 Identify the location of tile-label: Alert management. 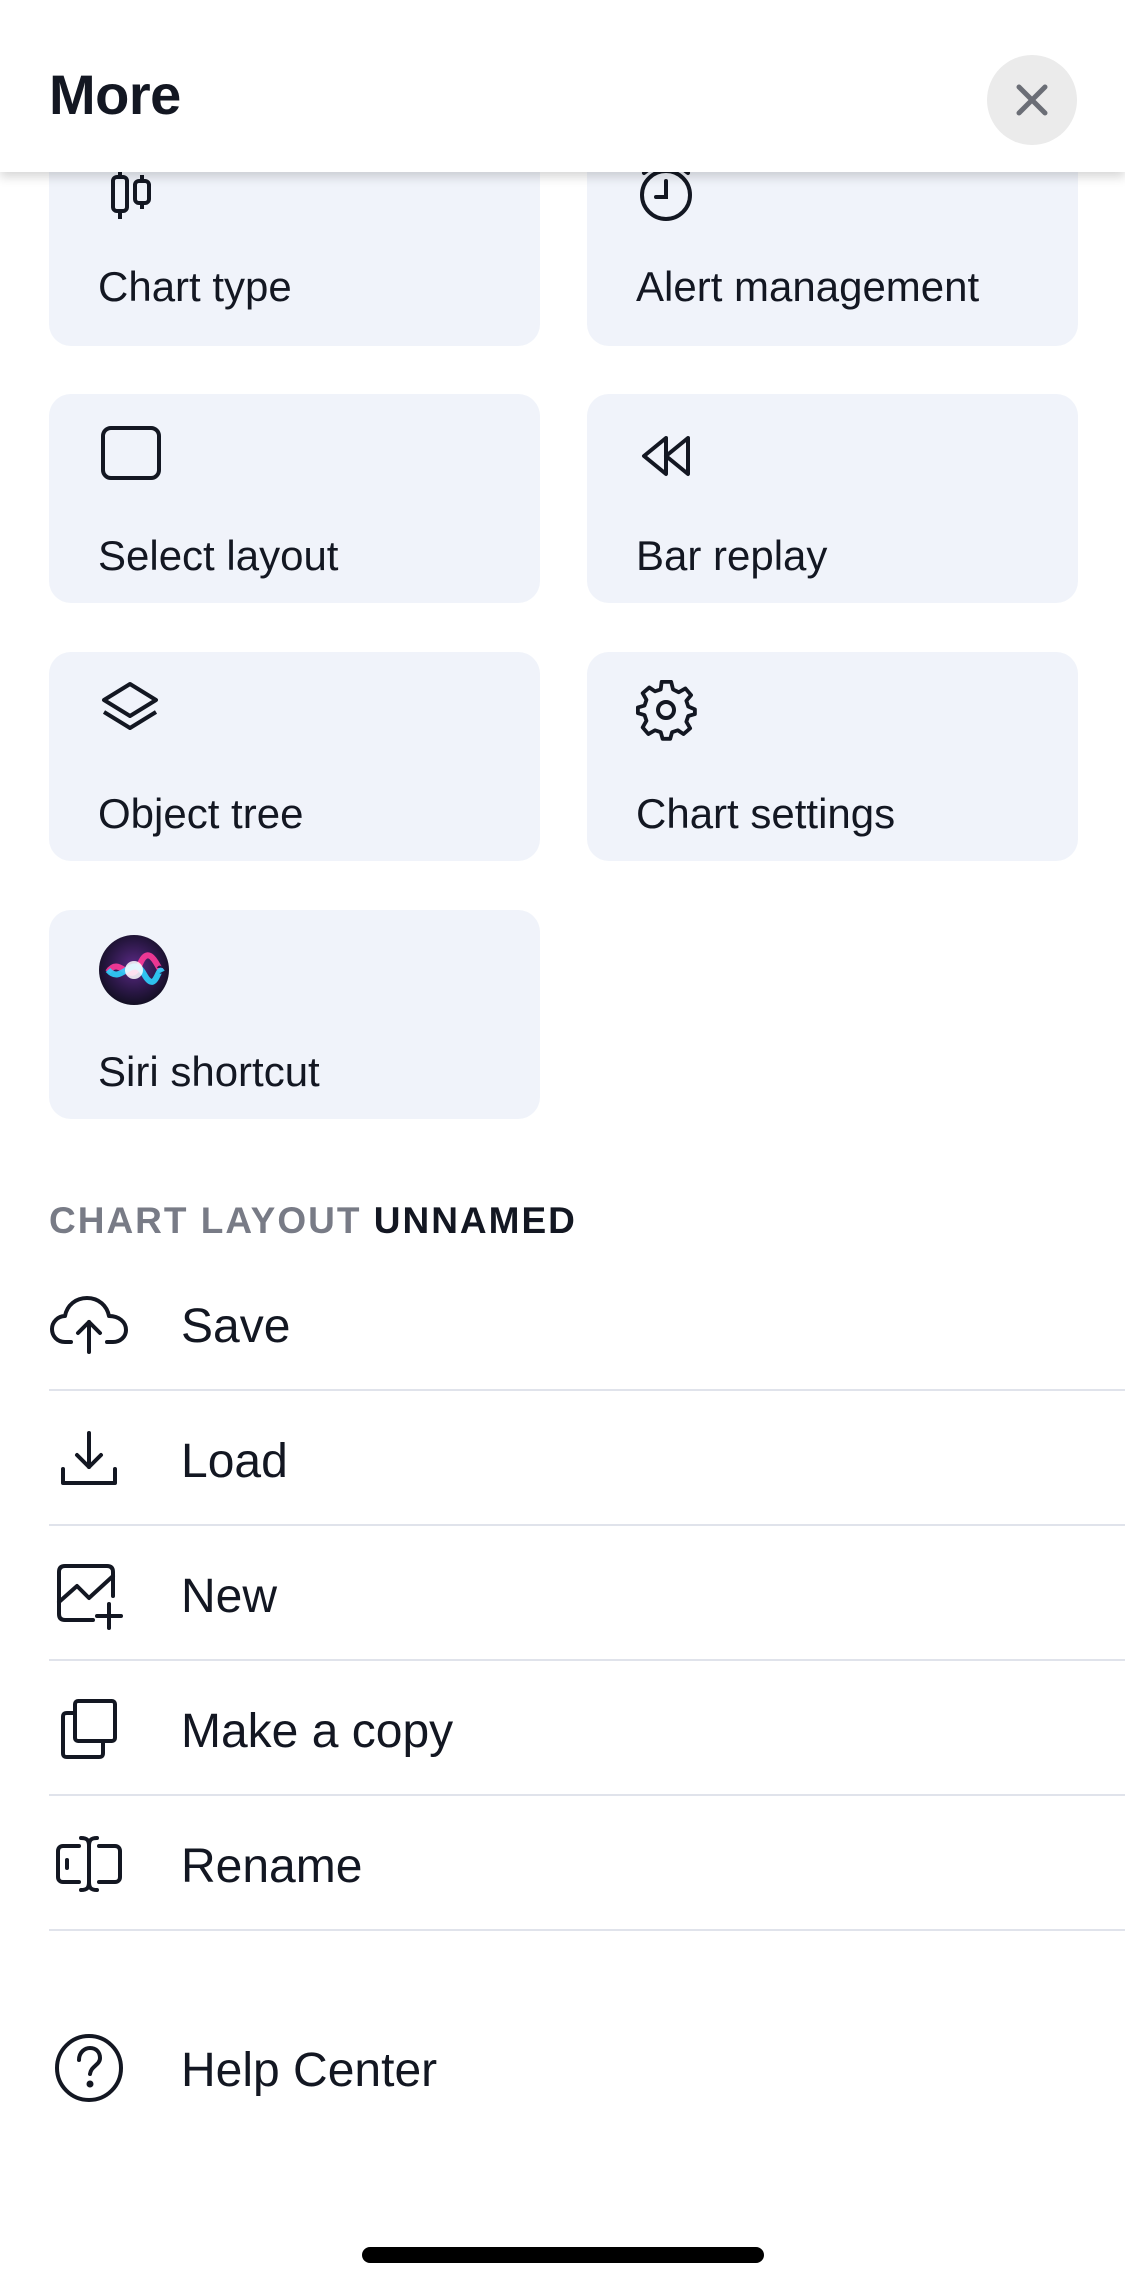
(808, 286).